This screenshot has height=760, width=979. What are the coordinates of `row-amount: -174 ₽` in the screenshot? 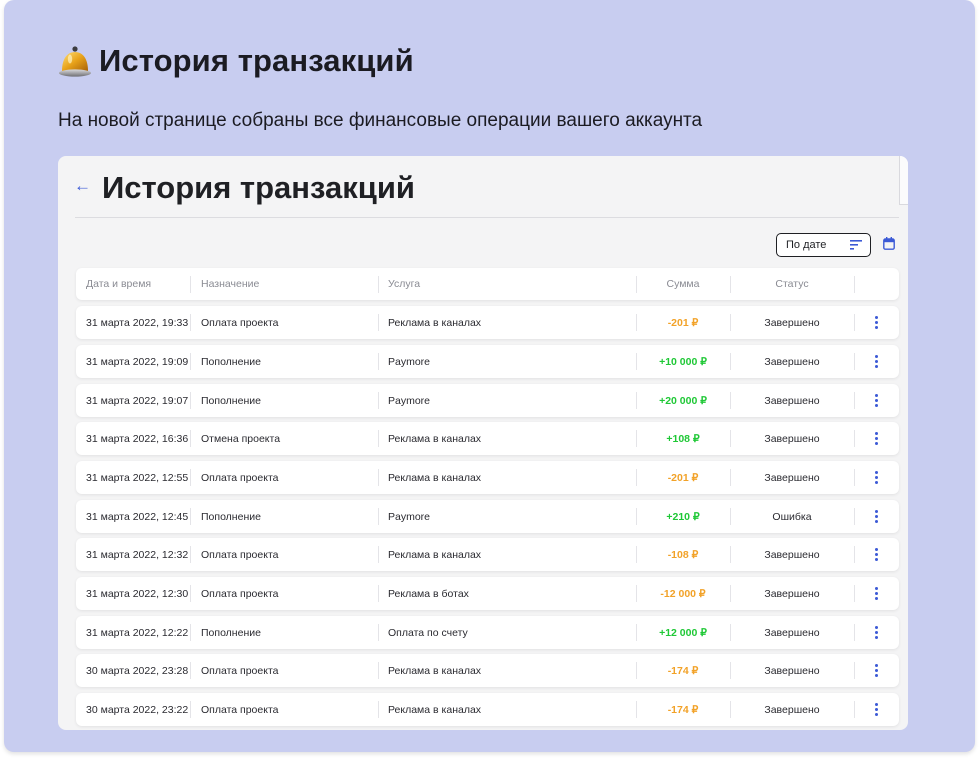 It's located at (683, 709).